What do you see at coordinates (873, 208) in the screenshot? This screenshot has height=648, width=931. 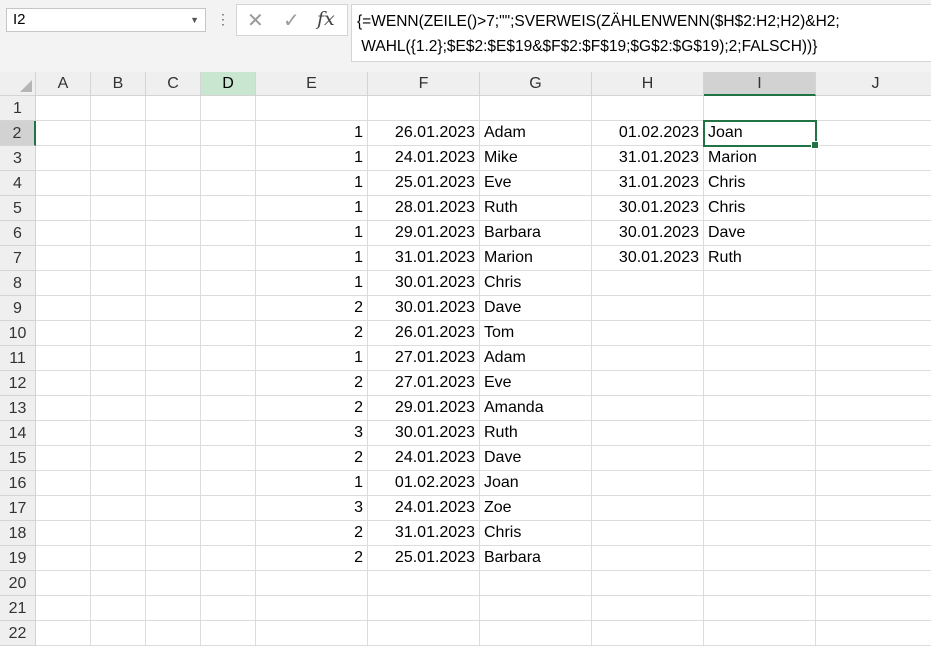 I see `cell-j5` at bounding box center [873, 208].